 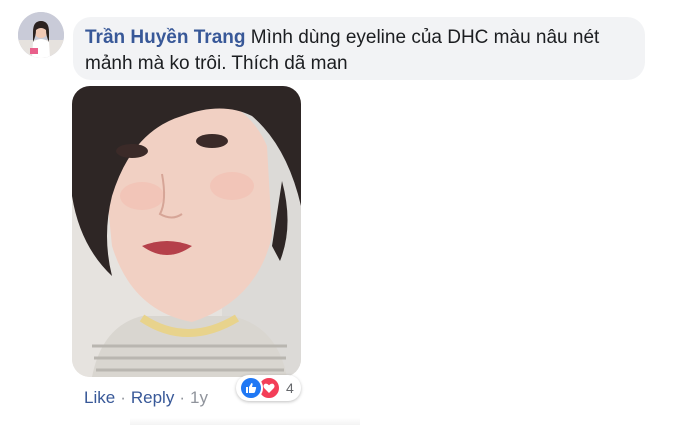 I want to click on next-comment-edge, so click(x=245, y=421).